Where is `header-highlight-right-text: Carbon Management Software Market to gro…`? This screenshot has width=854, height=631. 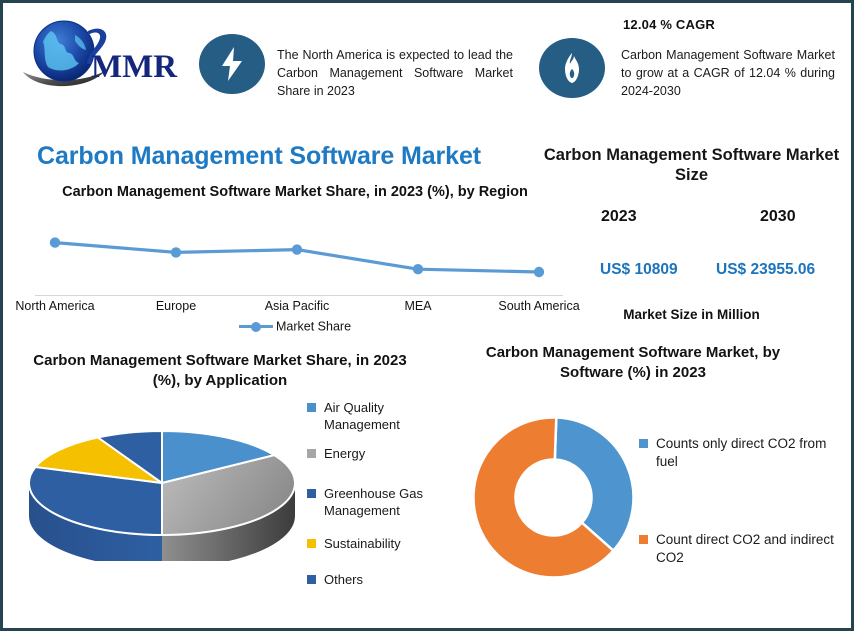 header-highlight-right-text: Carbon Management Software Market to gro… is located at coordinates (728, 73).